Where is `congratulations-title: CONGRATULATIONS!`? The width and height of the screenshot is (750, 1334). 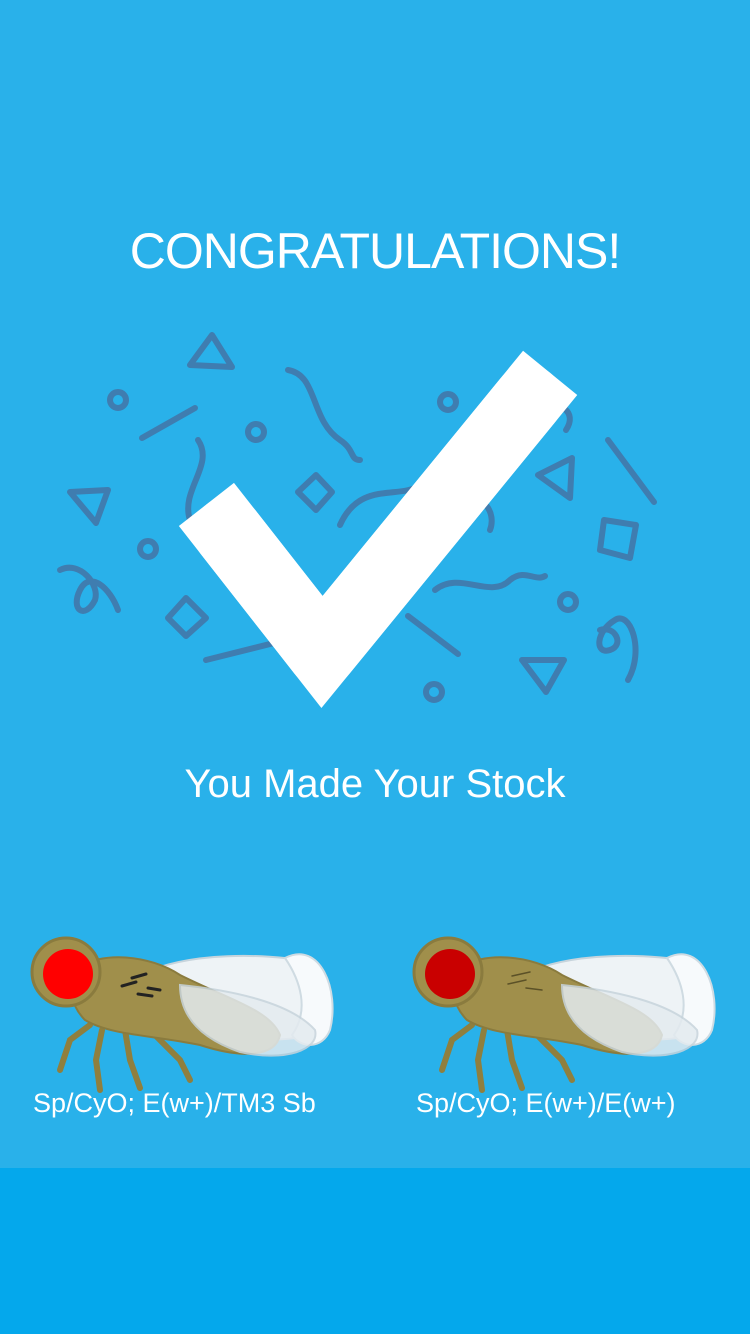
congratulations-title: CONGRATULATIONS! is located at coordinates (375, 251).